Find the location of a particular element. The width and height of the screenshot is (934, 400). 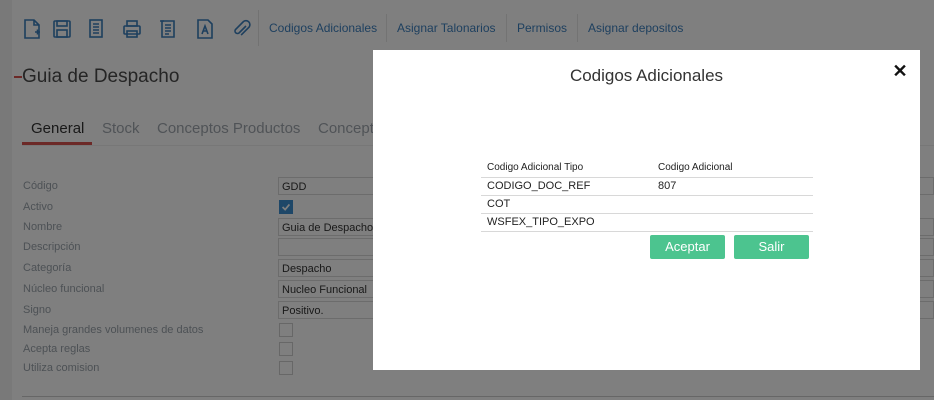

aceptar-button: Aceptar is located at coordinates (687, 247).